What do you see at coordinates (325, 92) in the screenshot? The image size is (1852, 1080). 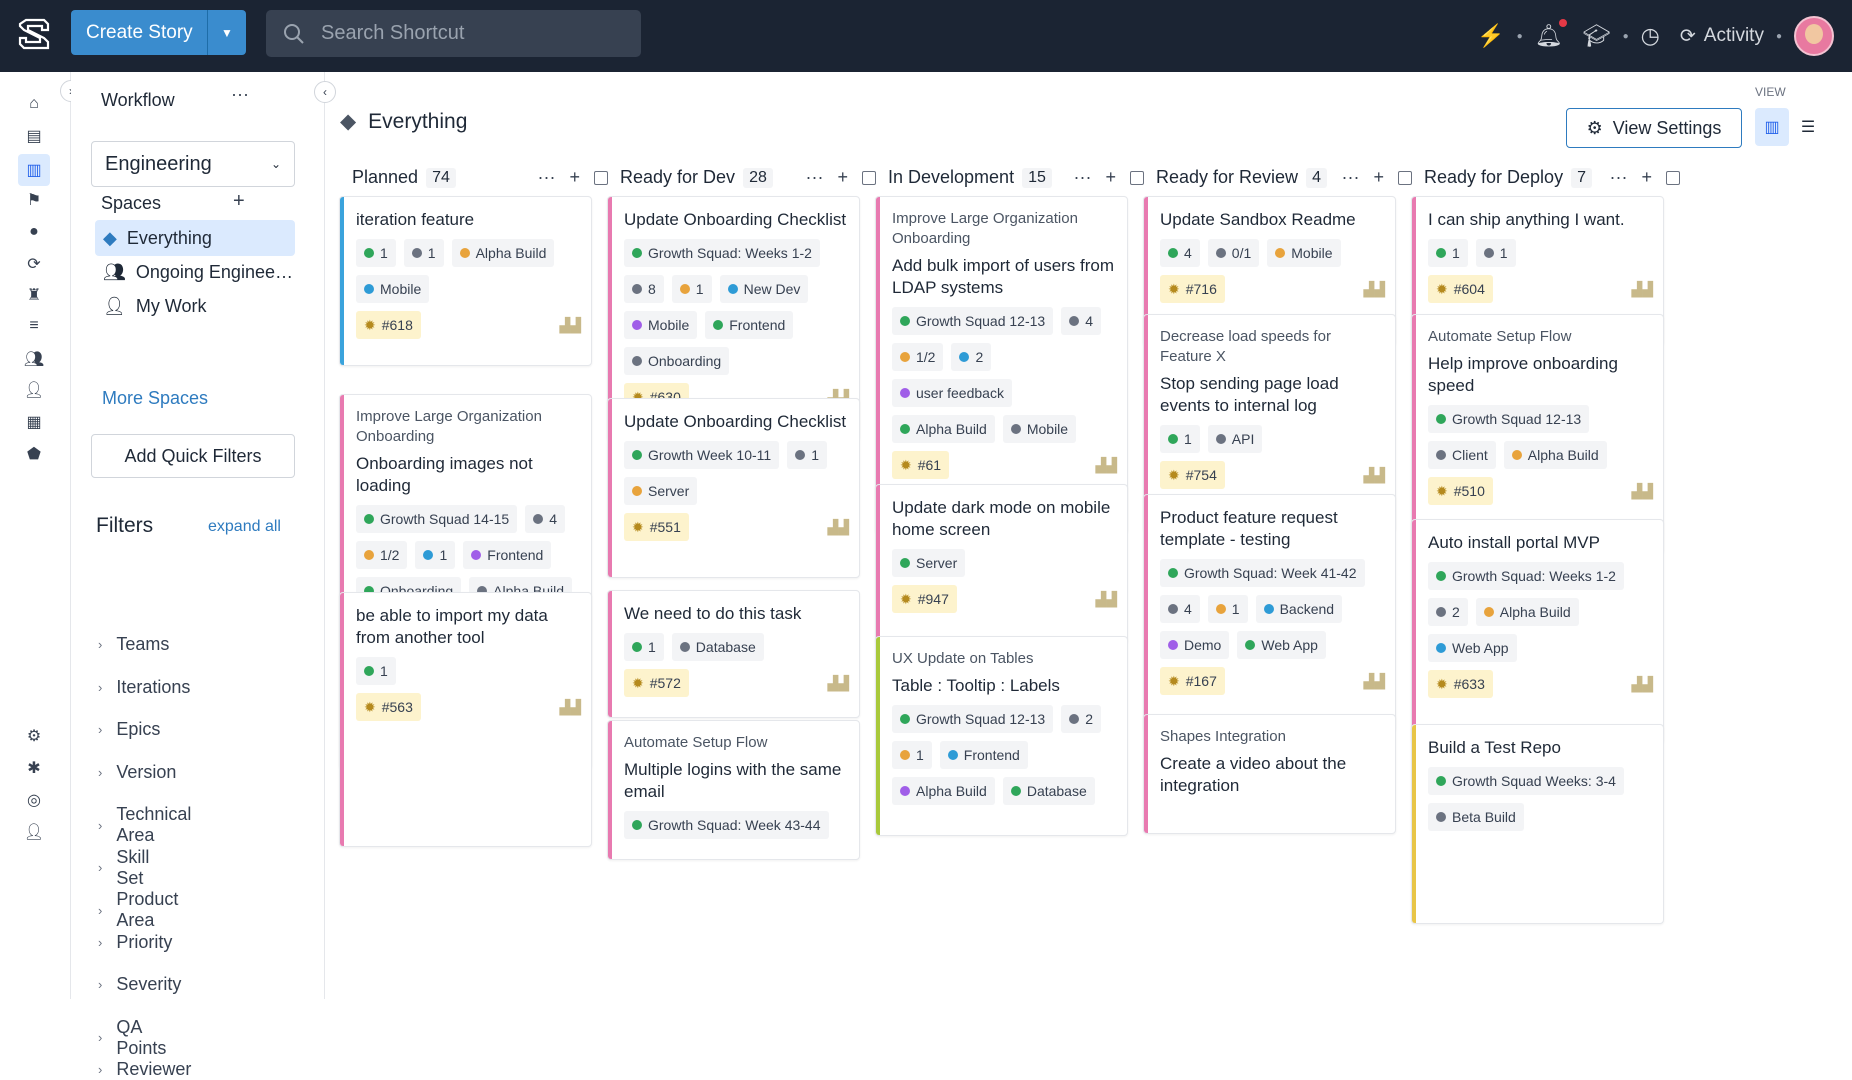 I see `collapse-sidebar-icon: ‹` at bounding box center [325, 92].